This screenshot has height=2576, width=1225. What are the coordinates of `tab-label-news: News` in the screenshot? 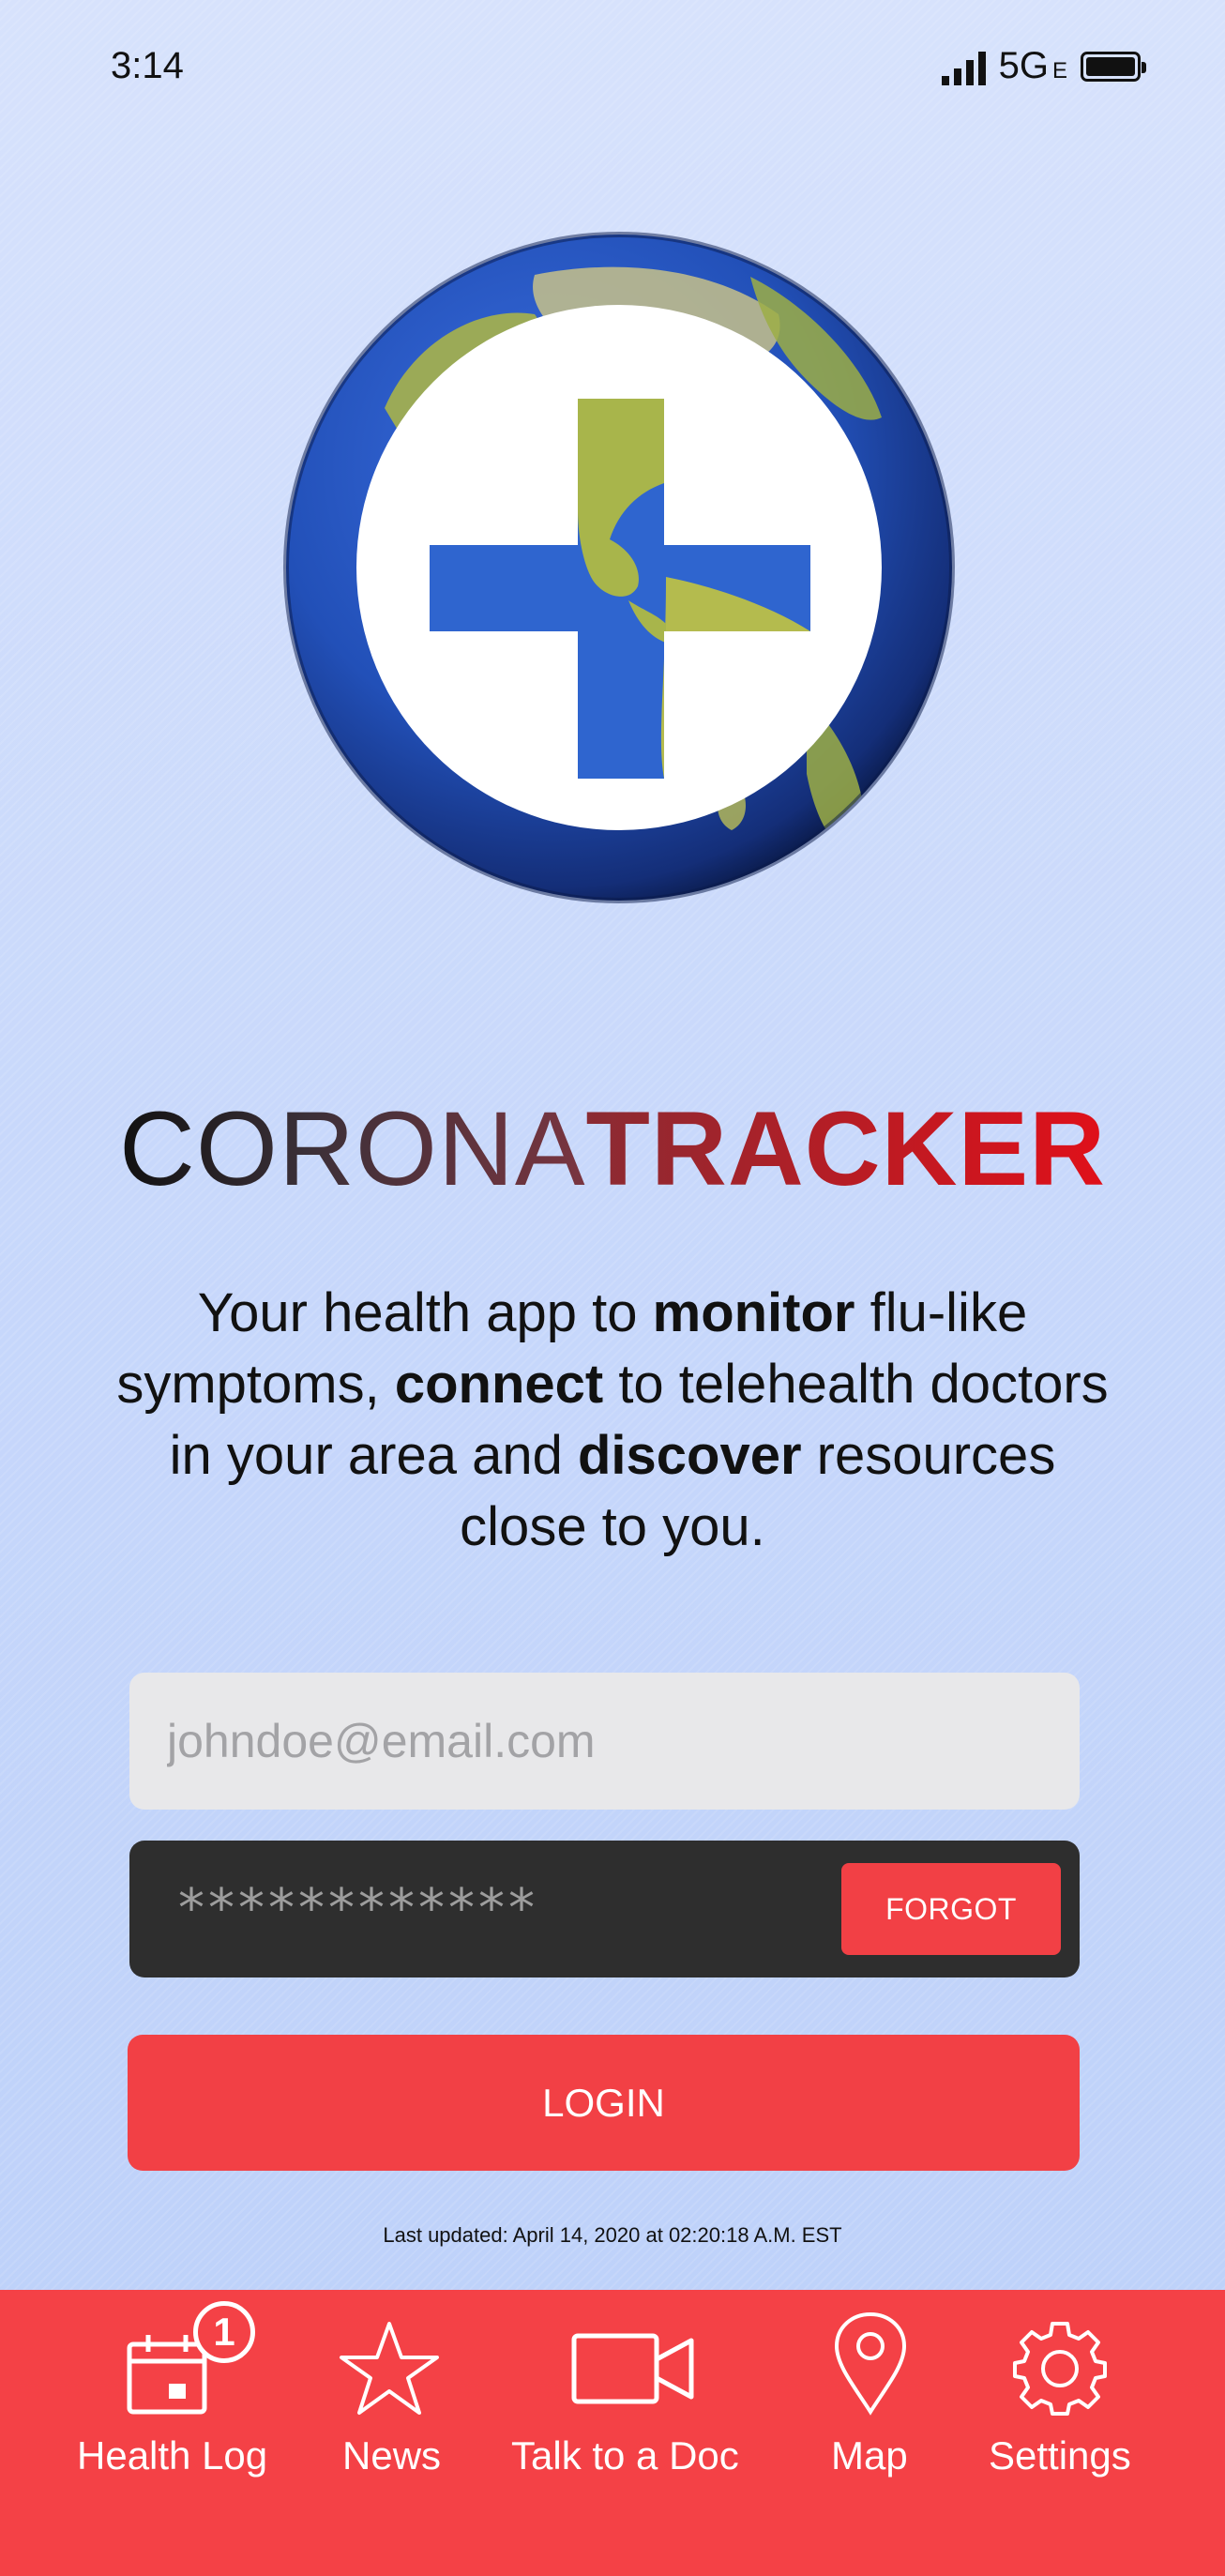 It's located at (392, 2456).